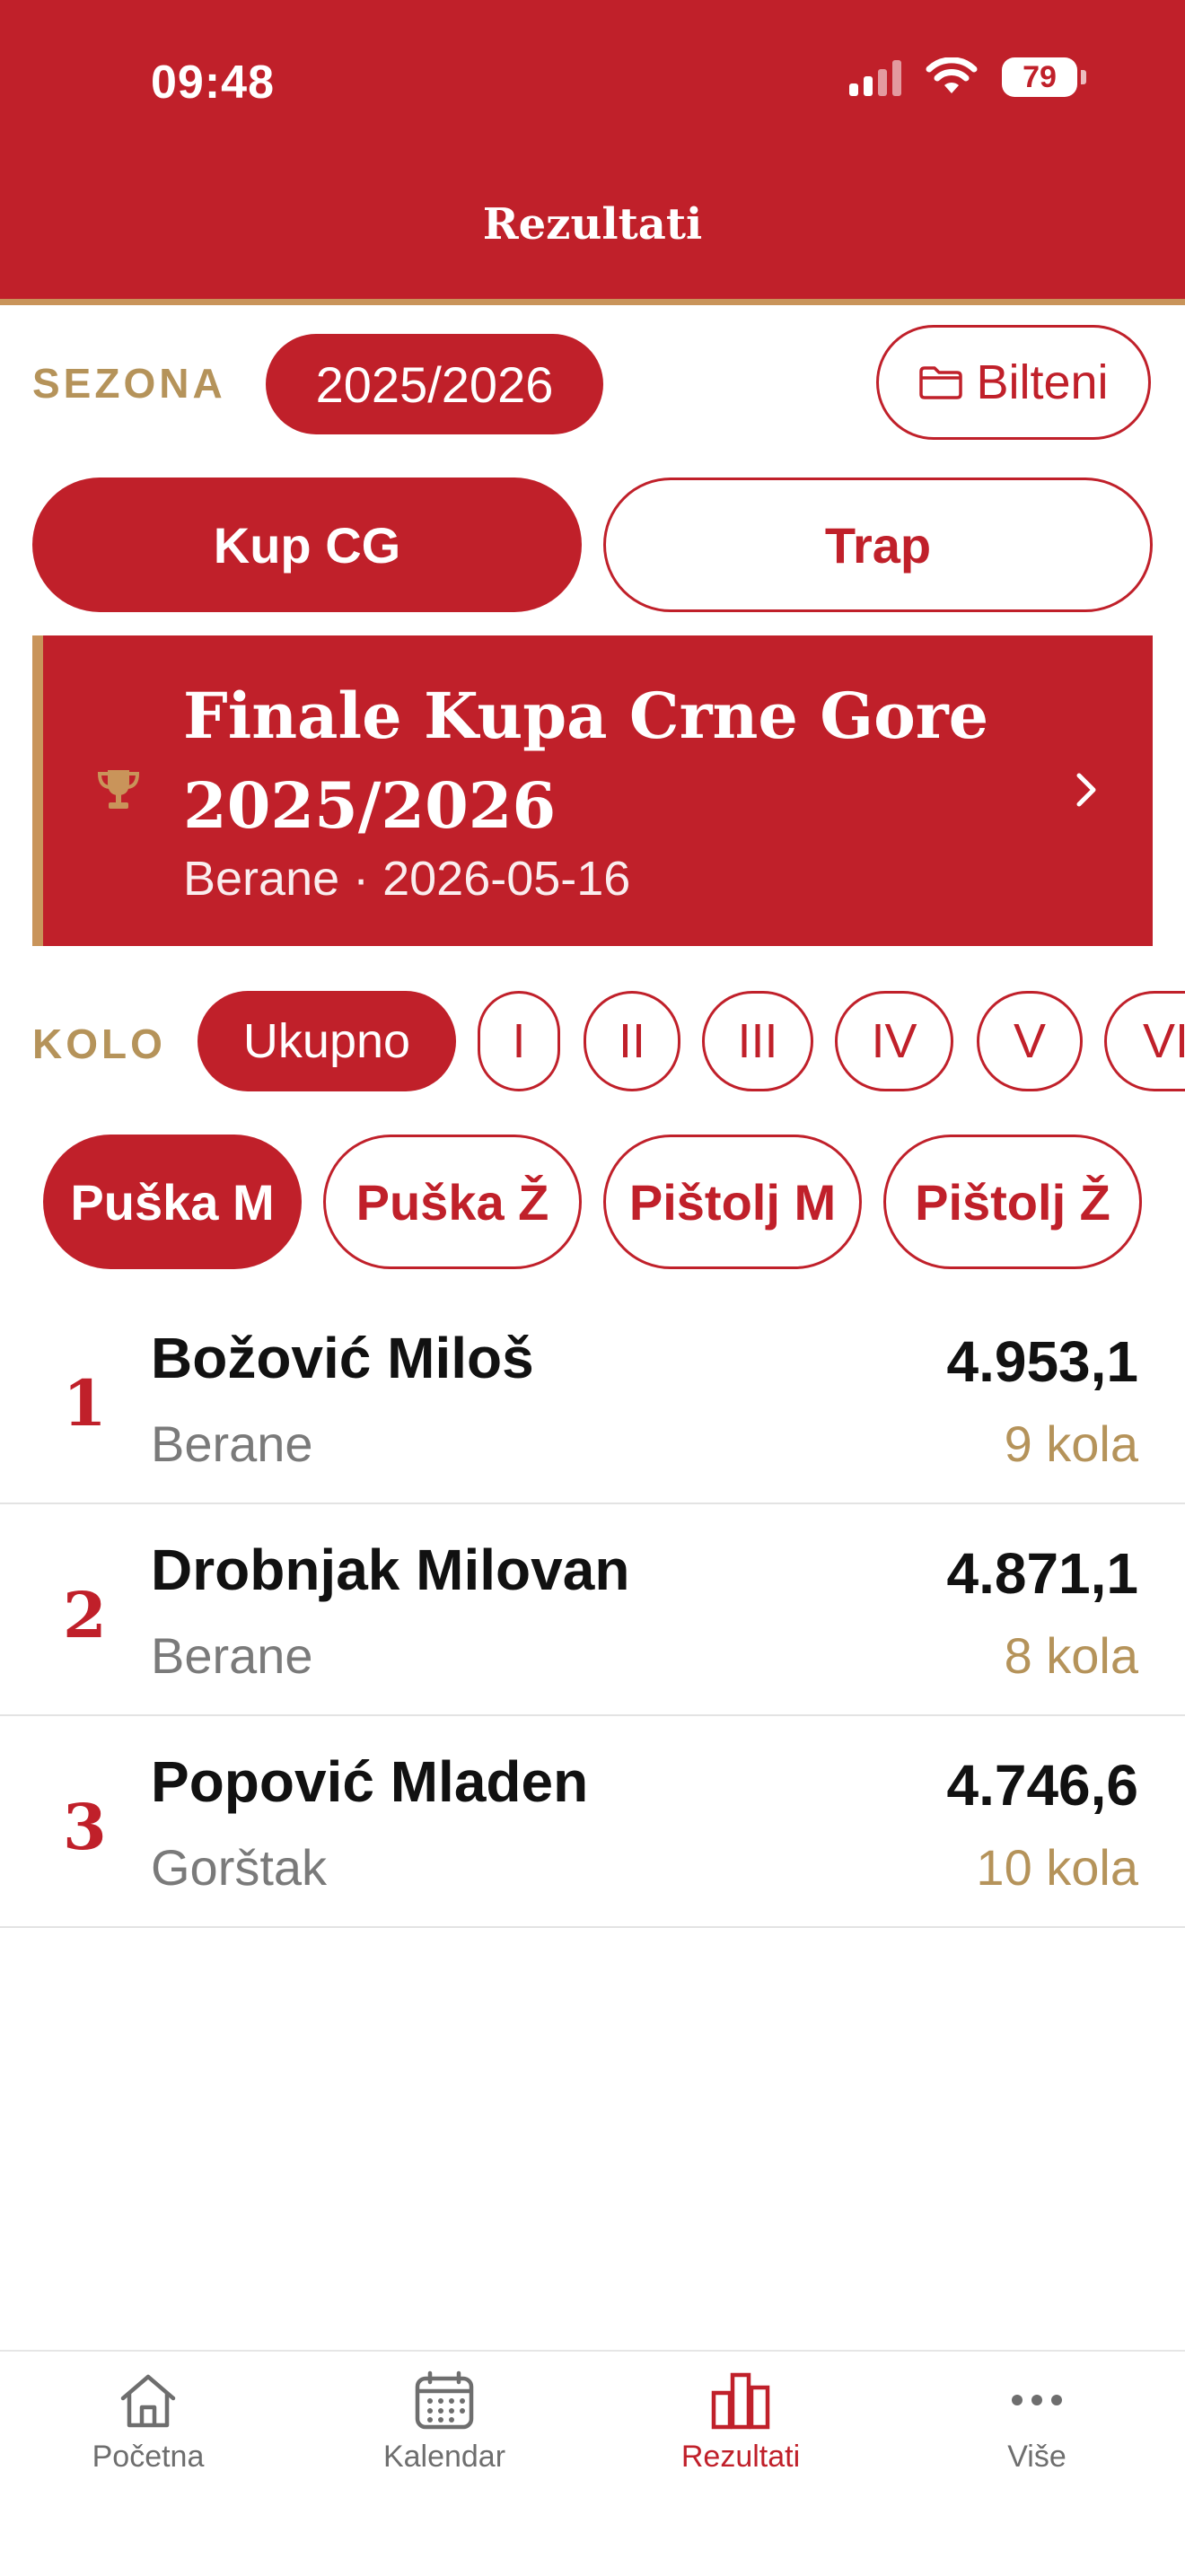 This screenshot has height=2576, width=1185. What do you see at coordinates (875, 77) in the screenshot?
I see `cellular-signal-icon` at bounding box center [875, 77].